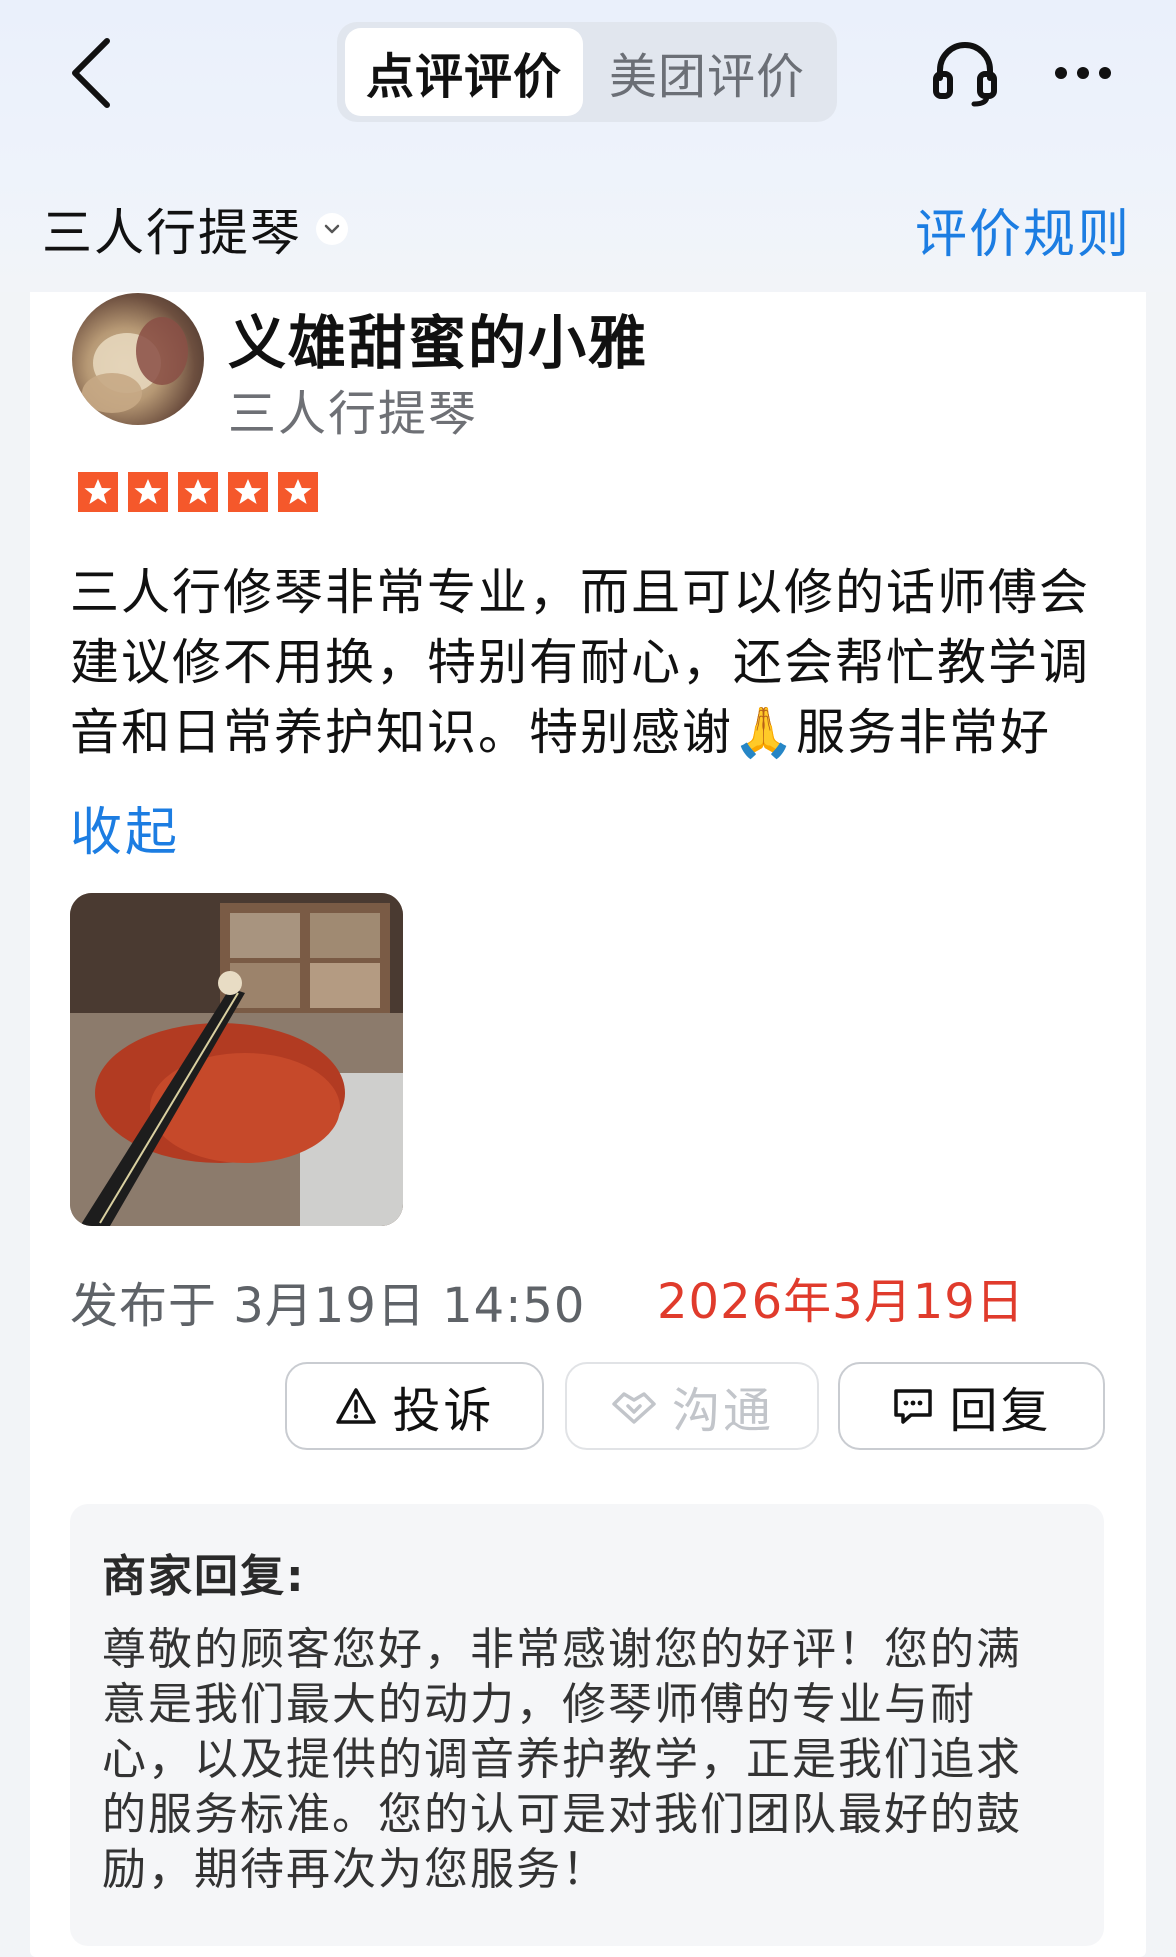 This screenshot has width=1176, height=1957. I want to click on chat-label: 沟通, so click(722, 1411).